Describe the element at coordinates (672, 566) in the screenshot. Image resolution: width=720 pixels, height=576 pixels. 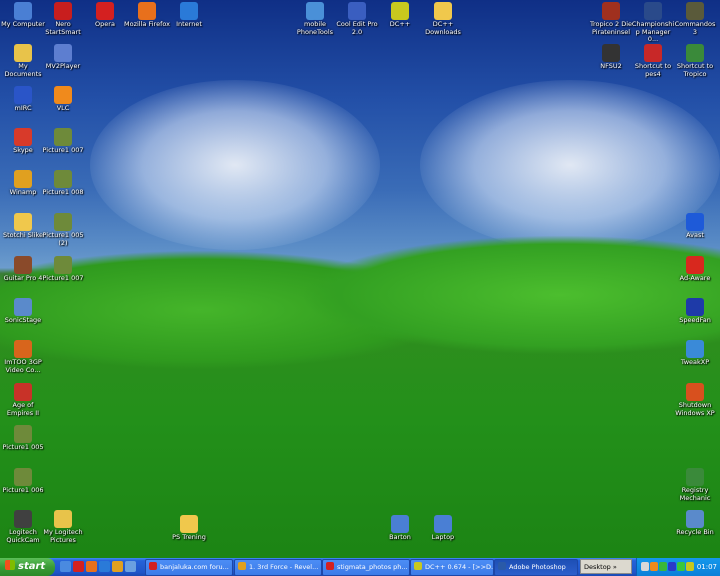
I see `speedfan-tray-icon` at that location.